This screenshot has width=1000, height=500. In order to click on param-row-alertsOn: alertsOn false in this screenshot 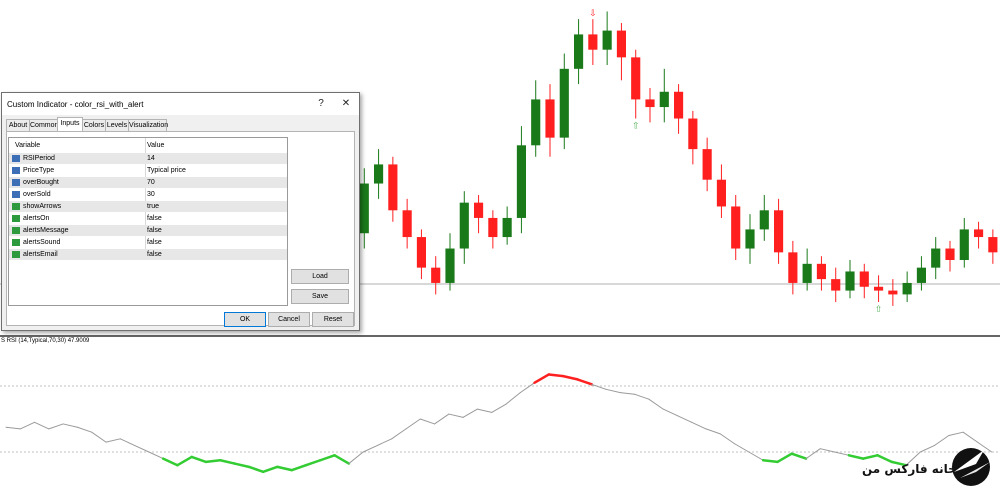, I will do `click(148, 218)`.